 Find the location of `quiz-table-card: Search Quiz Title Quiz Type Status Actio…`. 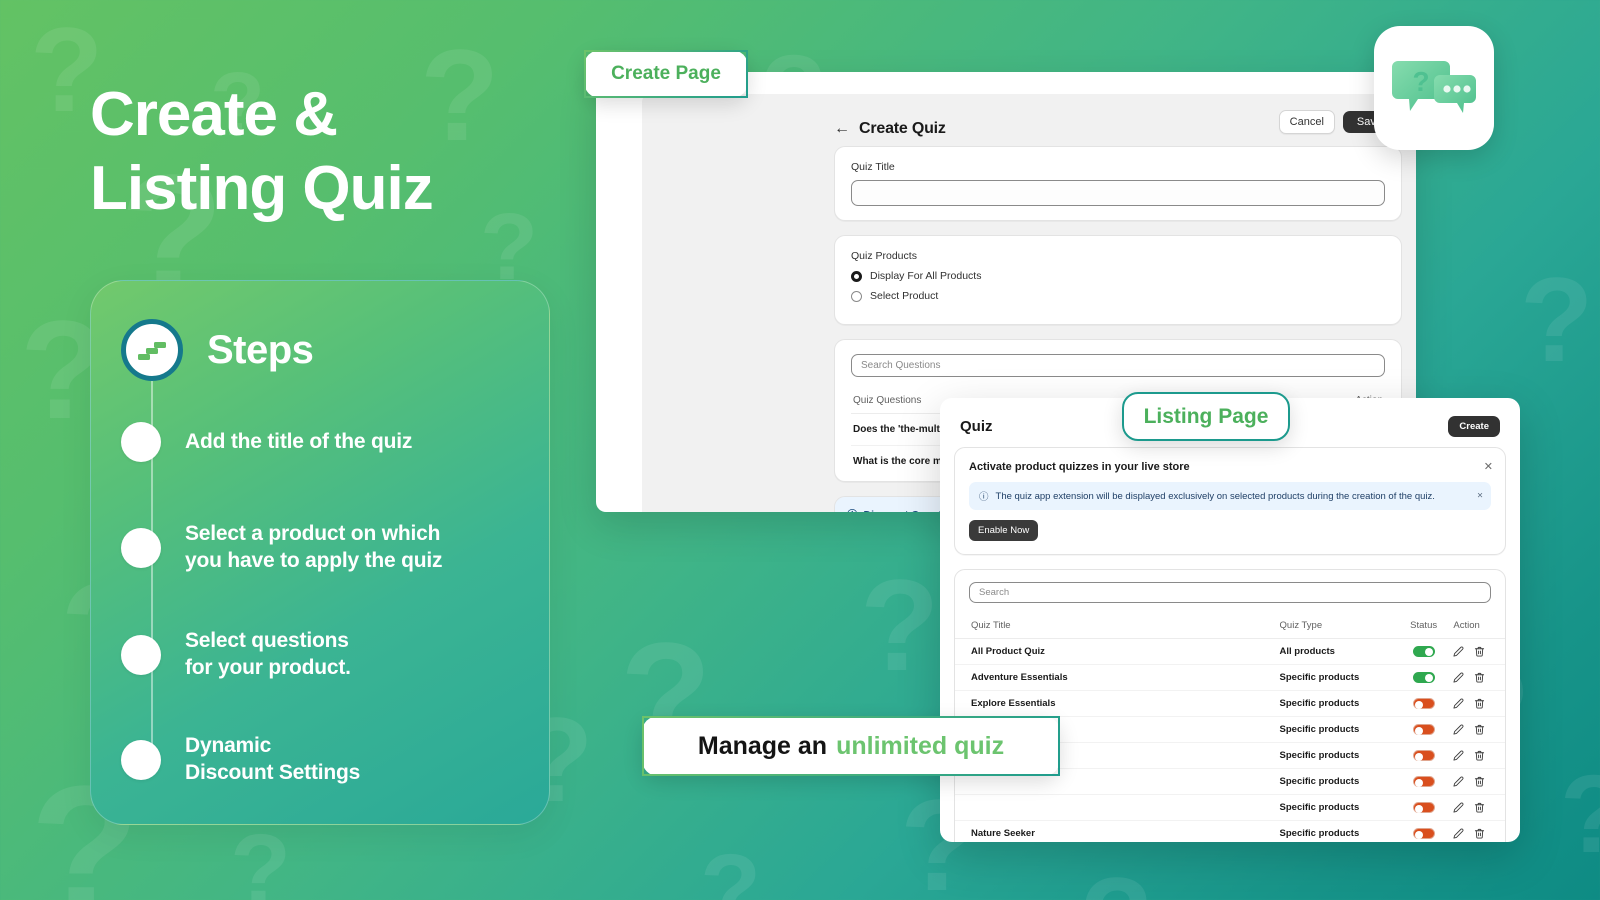

quiz-table-card: Search Quiz Title Quiz Type Status Actio… is located at coordinates (1230, 705).